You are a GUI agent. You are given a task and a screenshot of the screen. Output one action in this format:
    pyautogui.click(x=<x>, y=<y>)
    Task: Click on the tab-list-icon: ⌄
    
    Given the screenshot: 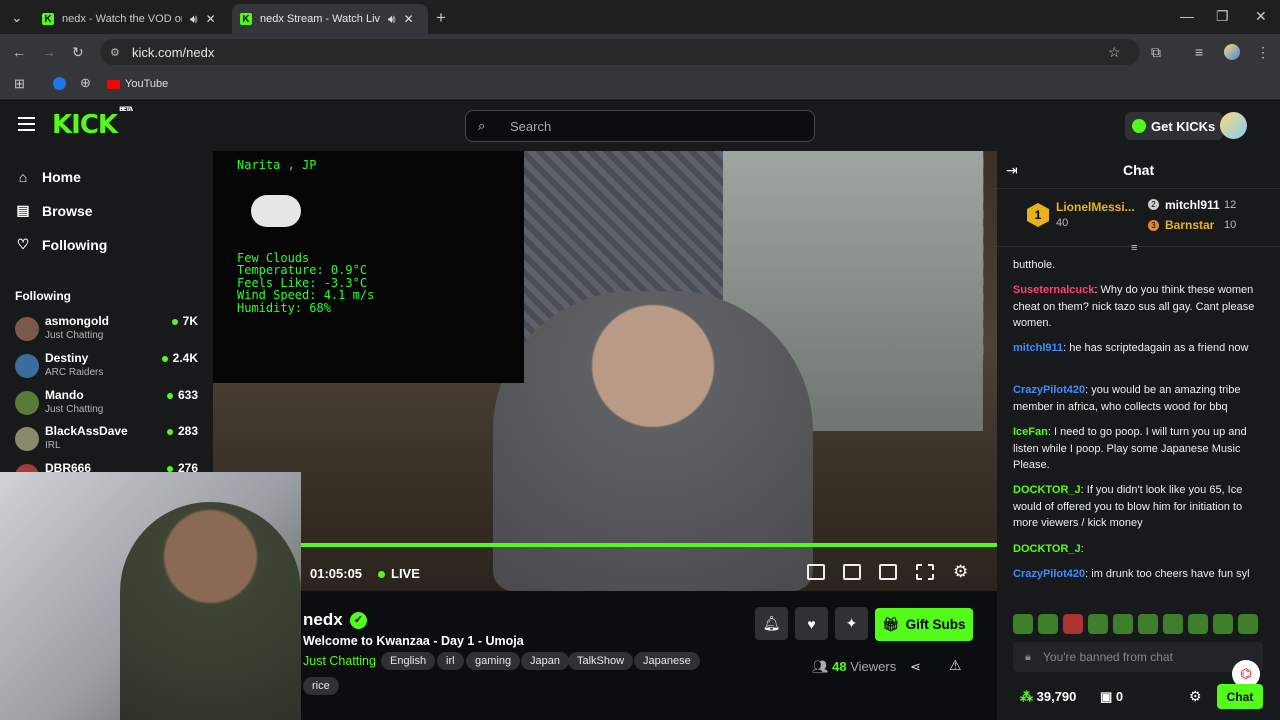 What is the action you would take?
    pyautogui.click(x=17, y=17)
    